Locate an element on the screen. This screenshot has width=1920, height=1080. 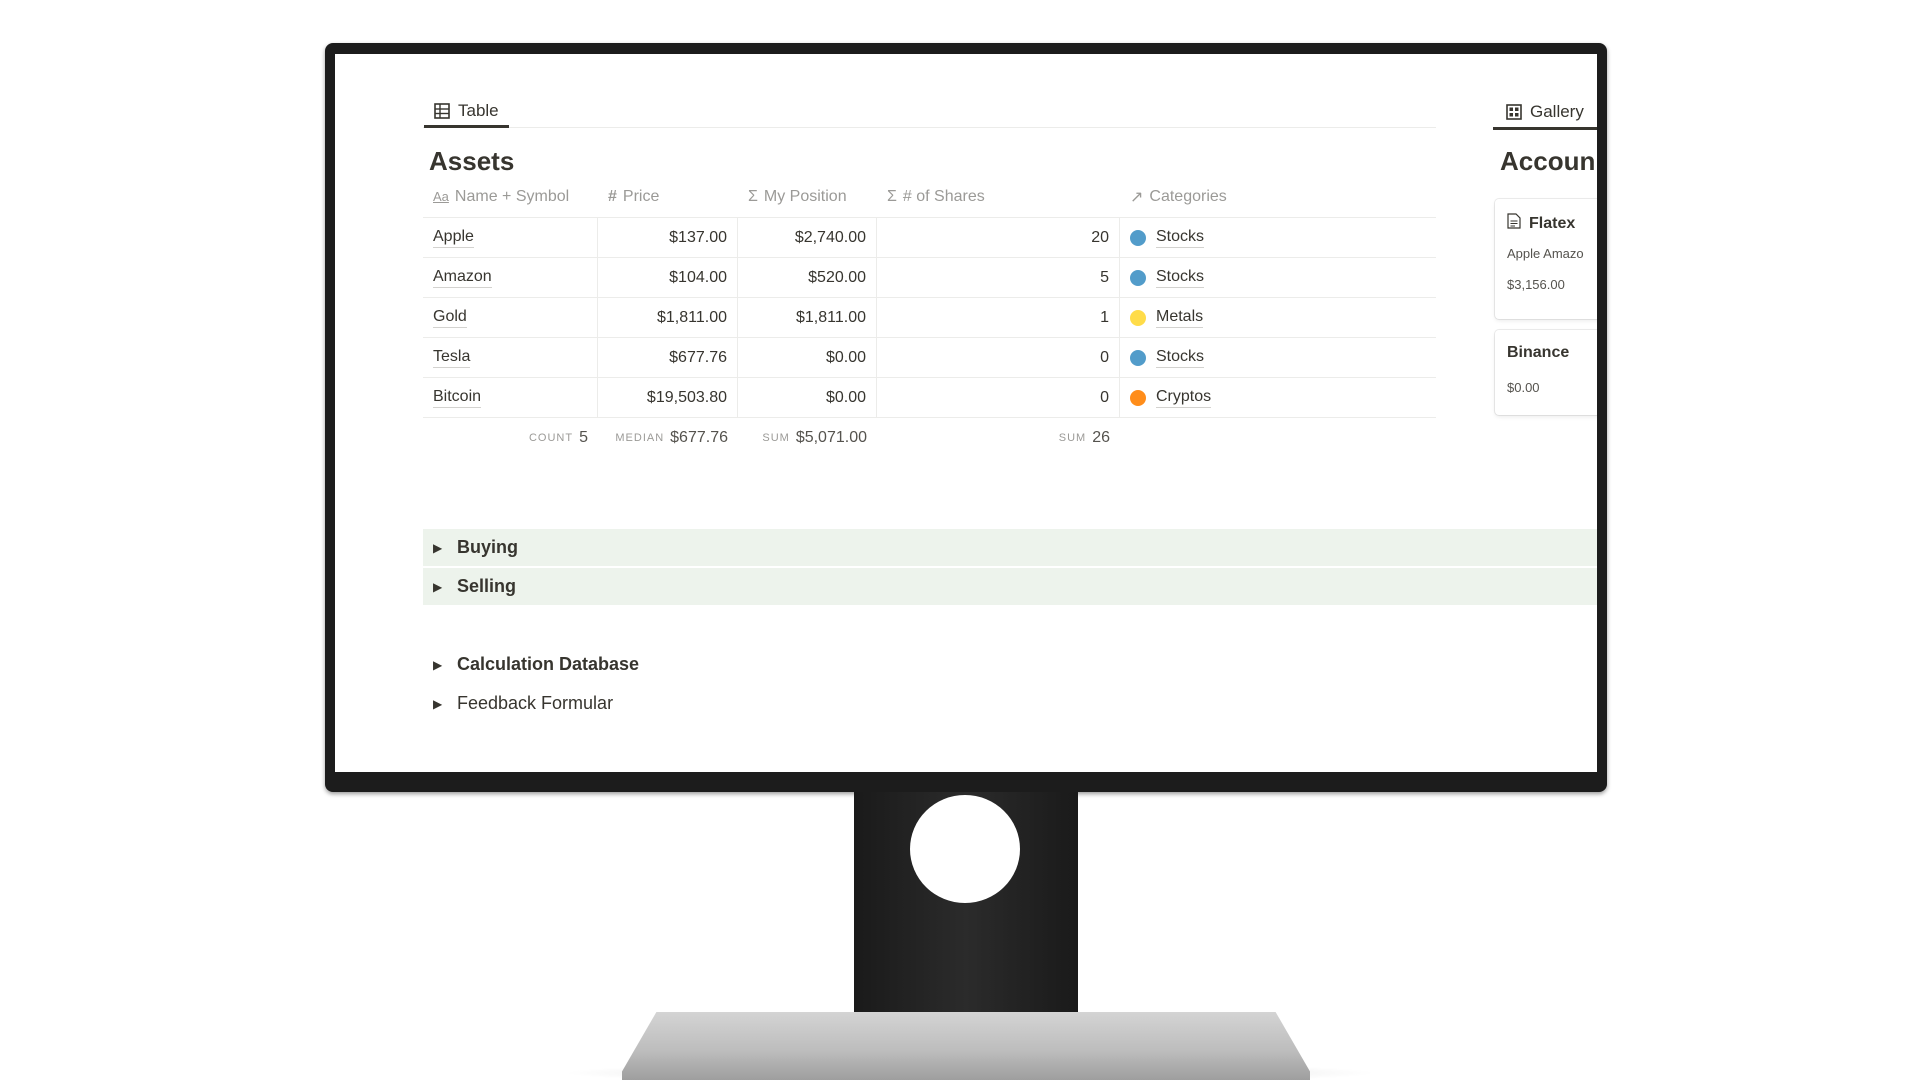
gallery-card-flatex: Flatex Apple Amazo $3,156.00 is located at coordinates (1546, 259).